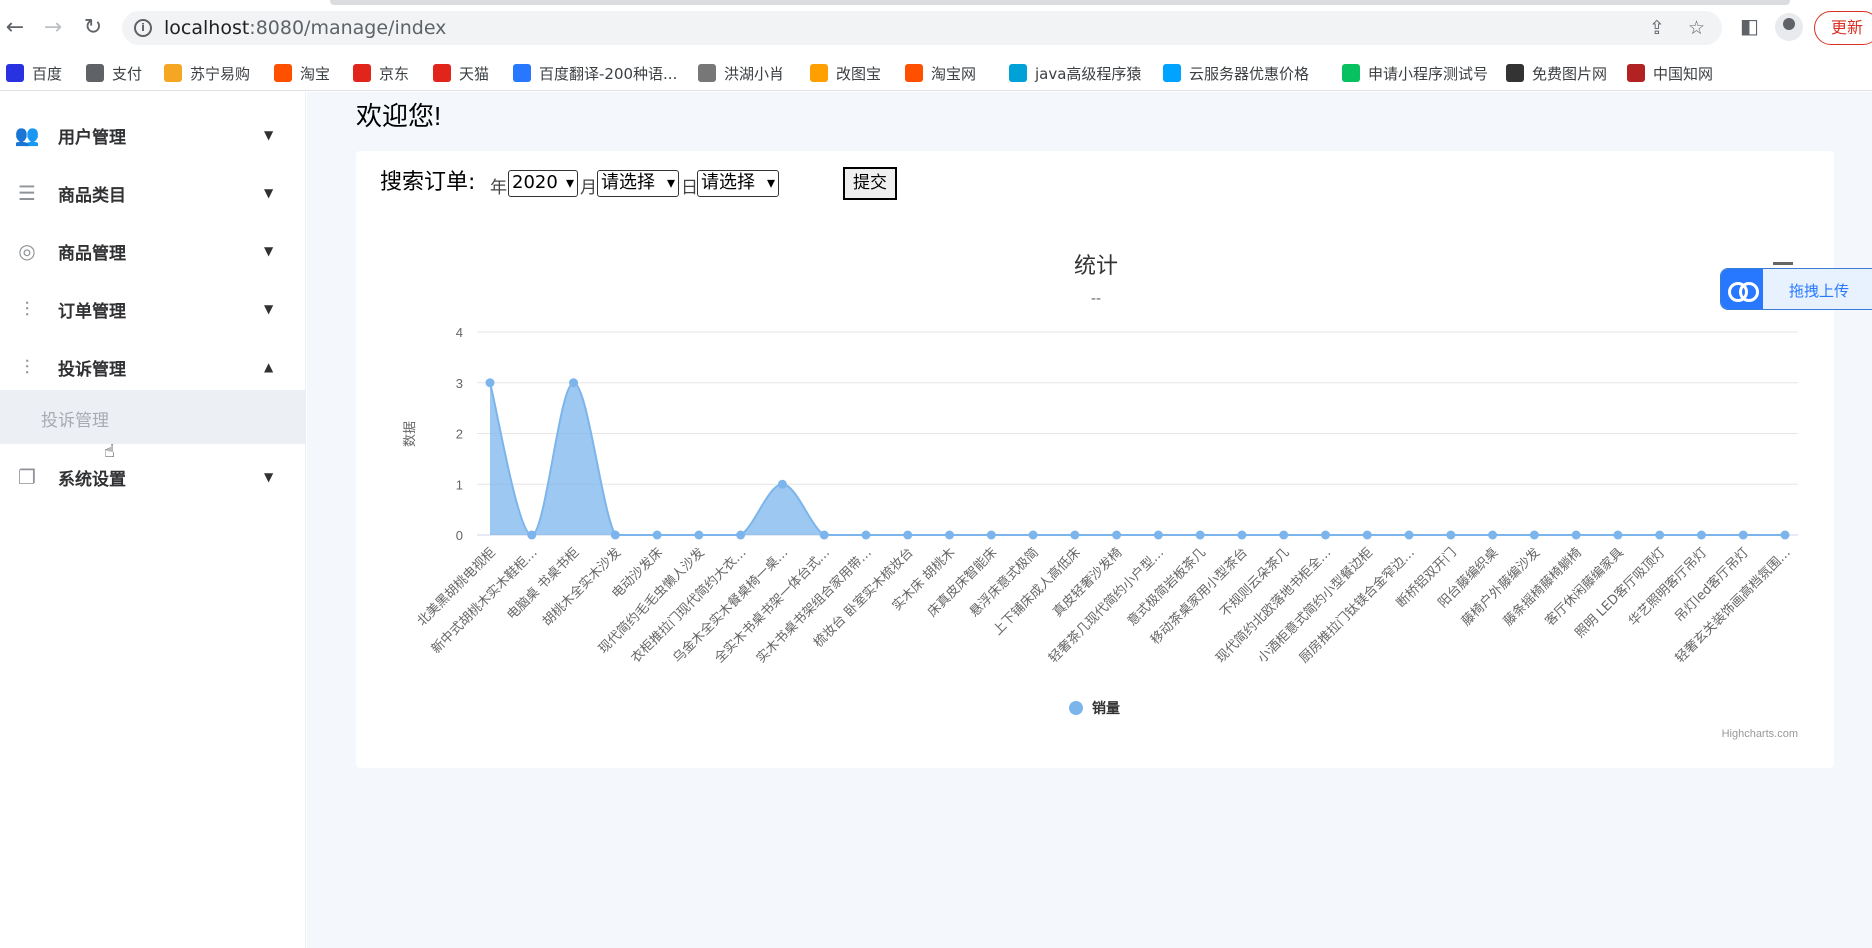  I want to click on bookmark-item: 苏宁易购, so click(207, 73).